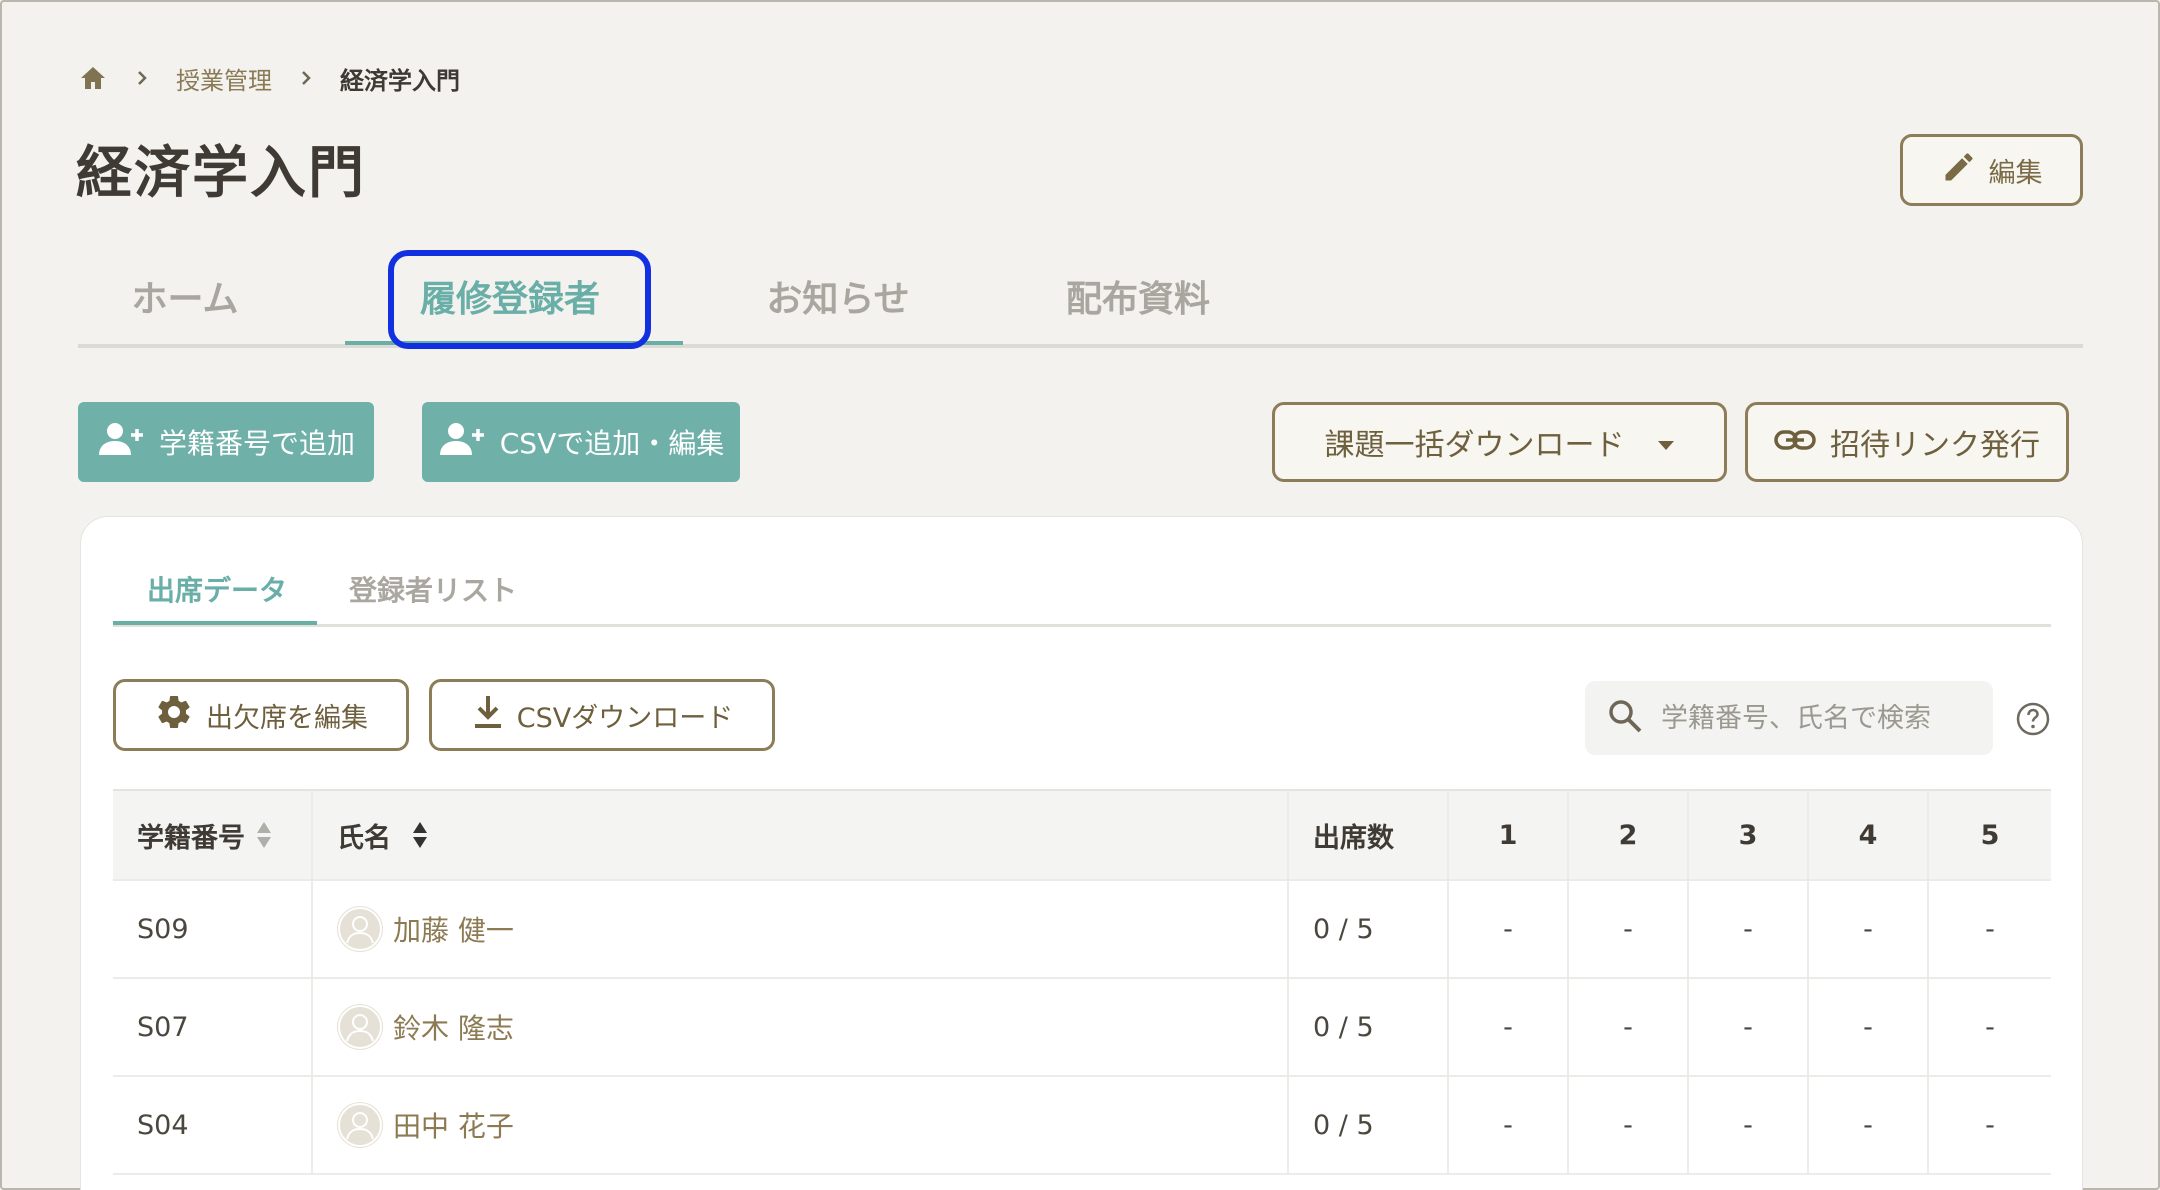 Image resolution: width=2160 pixels, height=1190 pixels. I want to click on header-student-id: 学籍番号, so click(213, 835).